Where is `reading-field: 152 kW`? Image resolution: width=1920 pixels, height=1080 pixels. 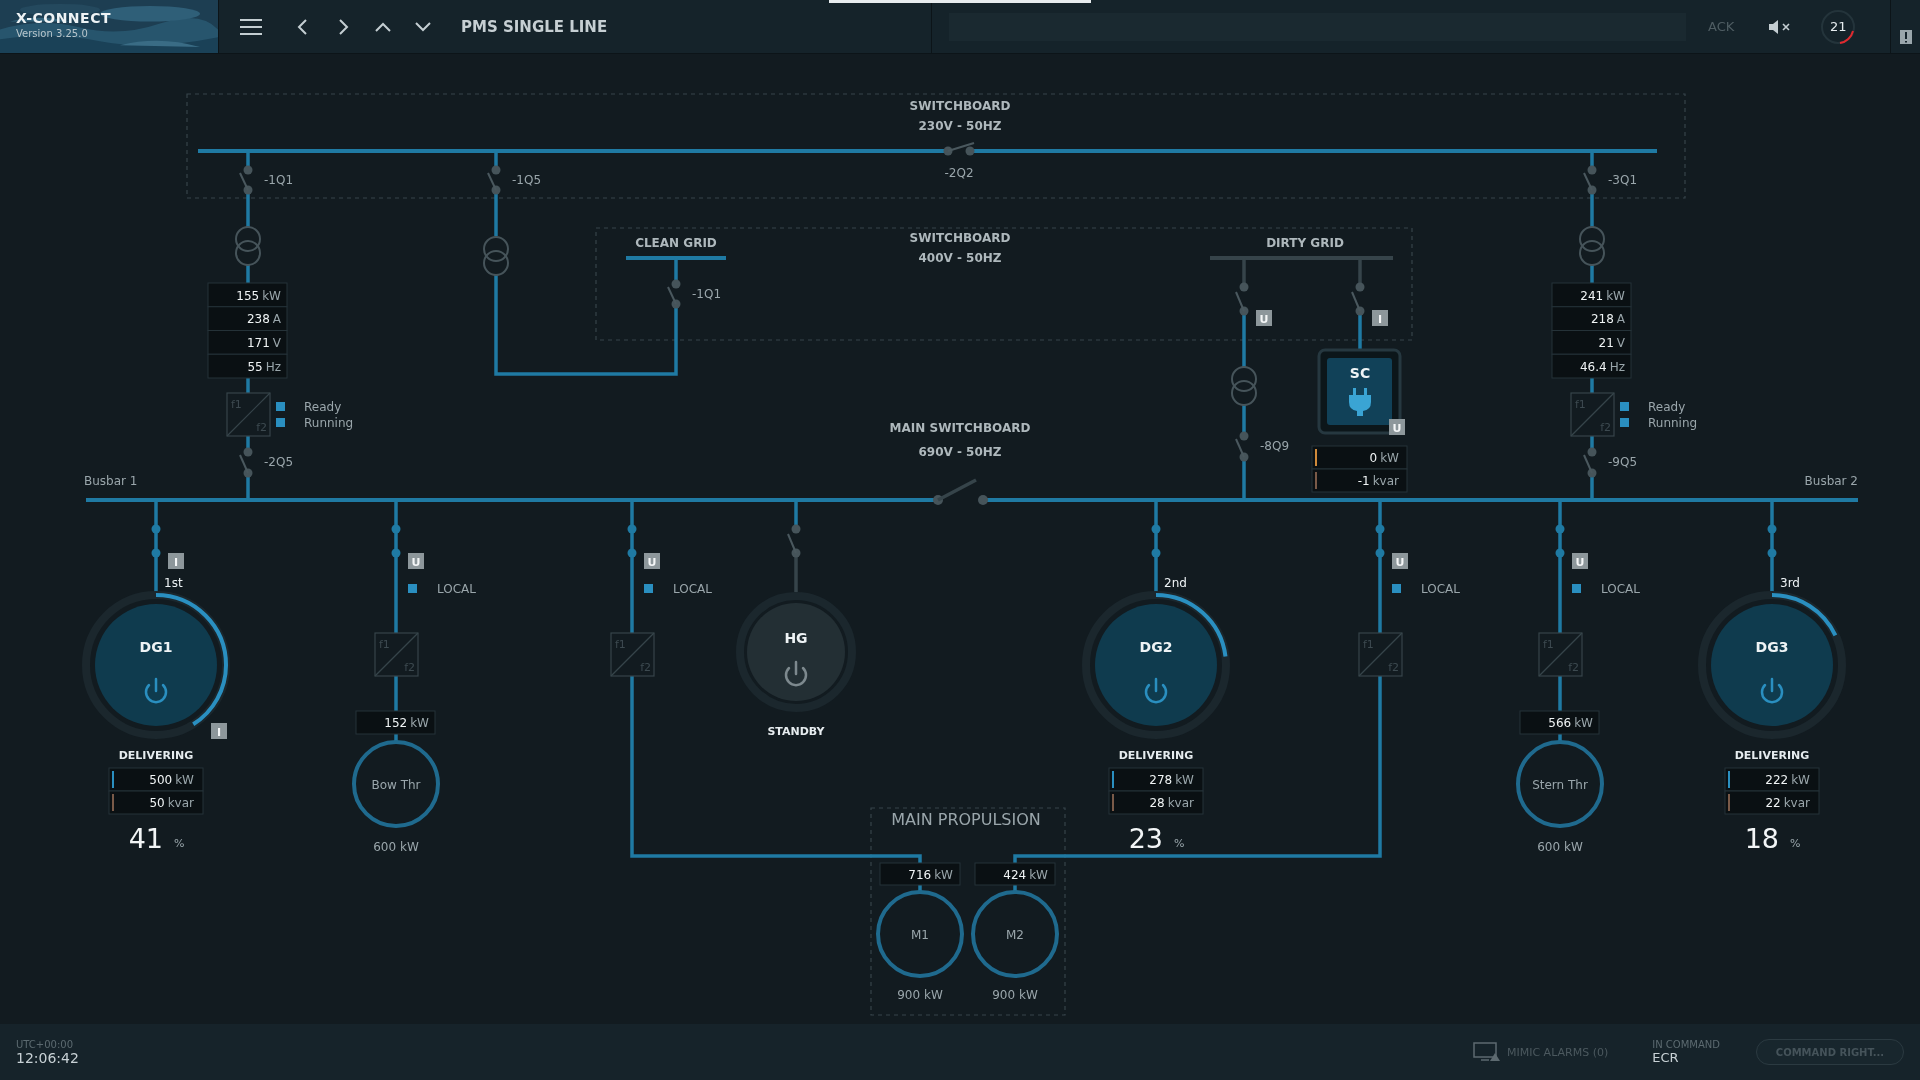
reading-field: 152 kW is located at coordinates (395, 722).